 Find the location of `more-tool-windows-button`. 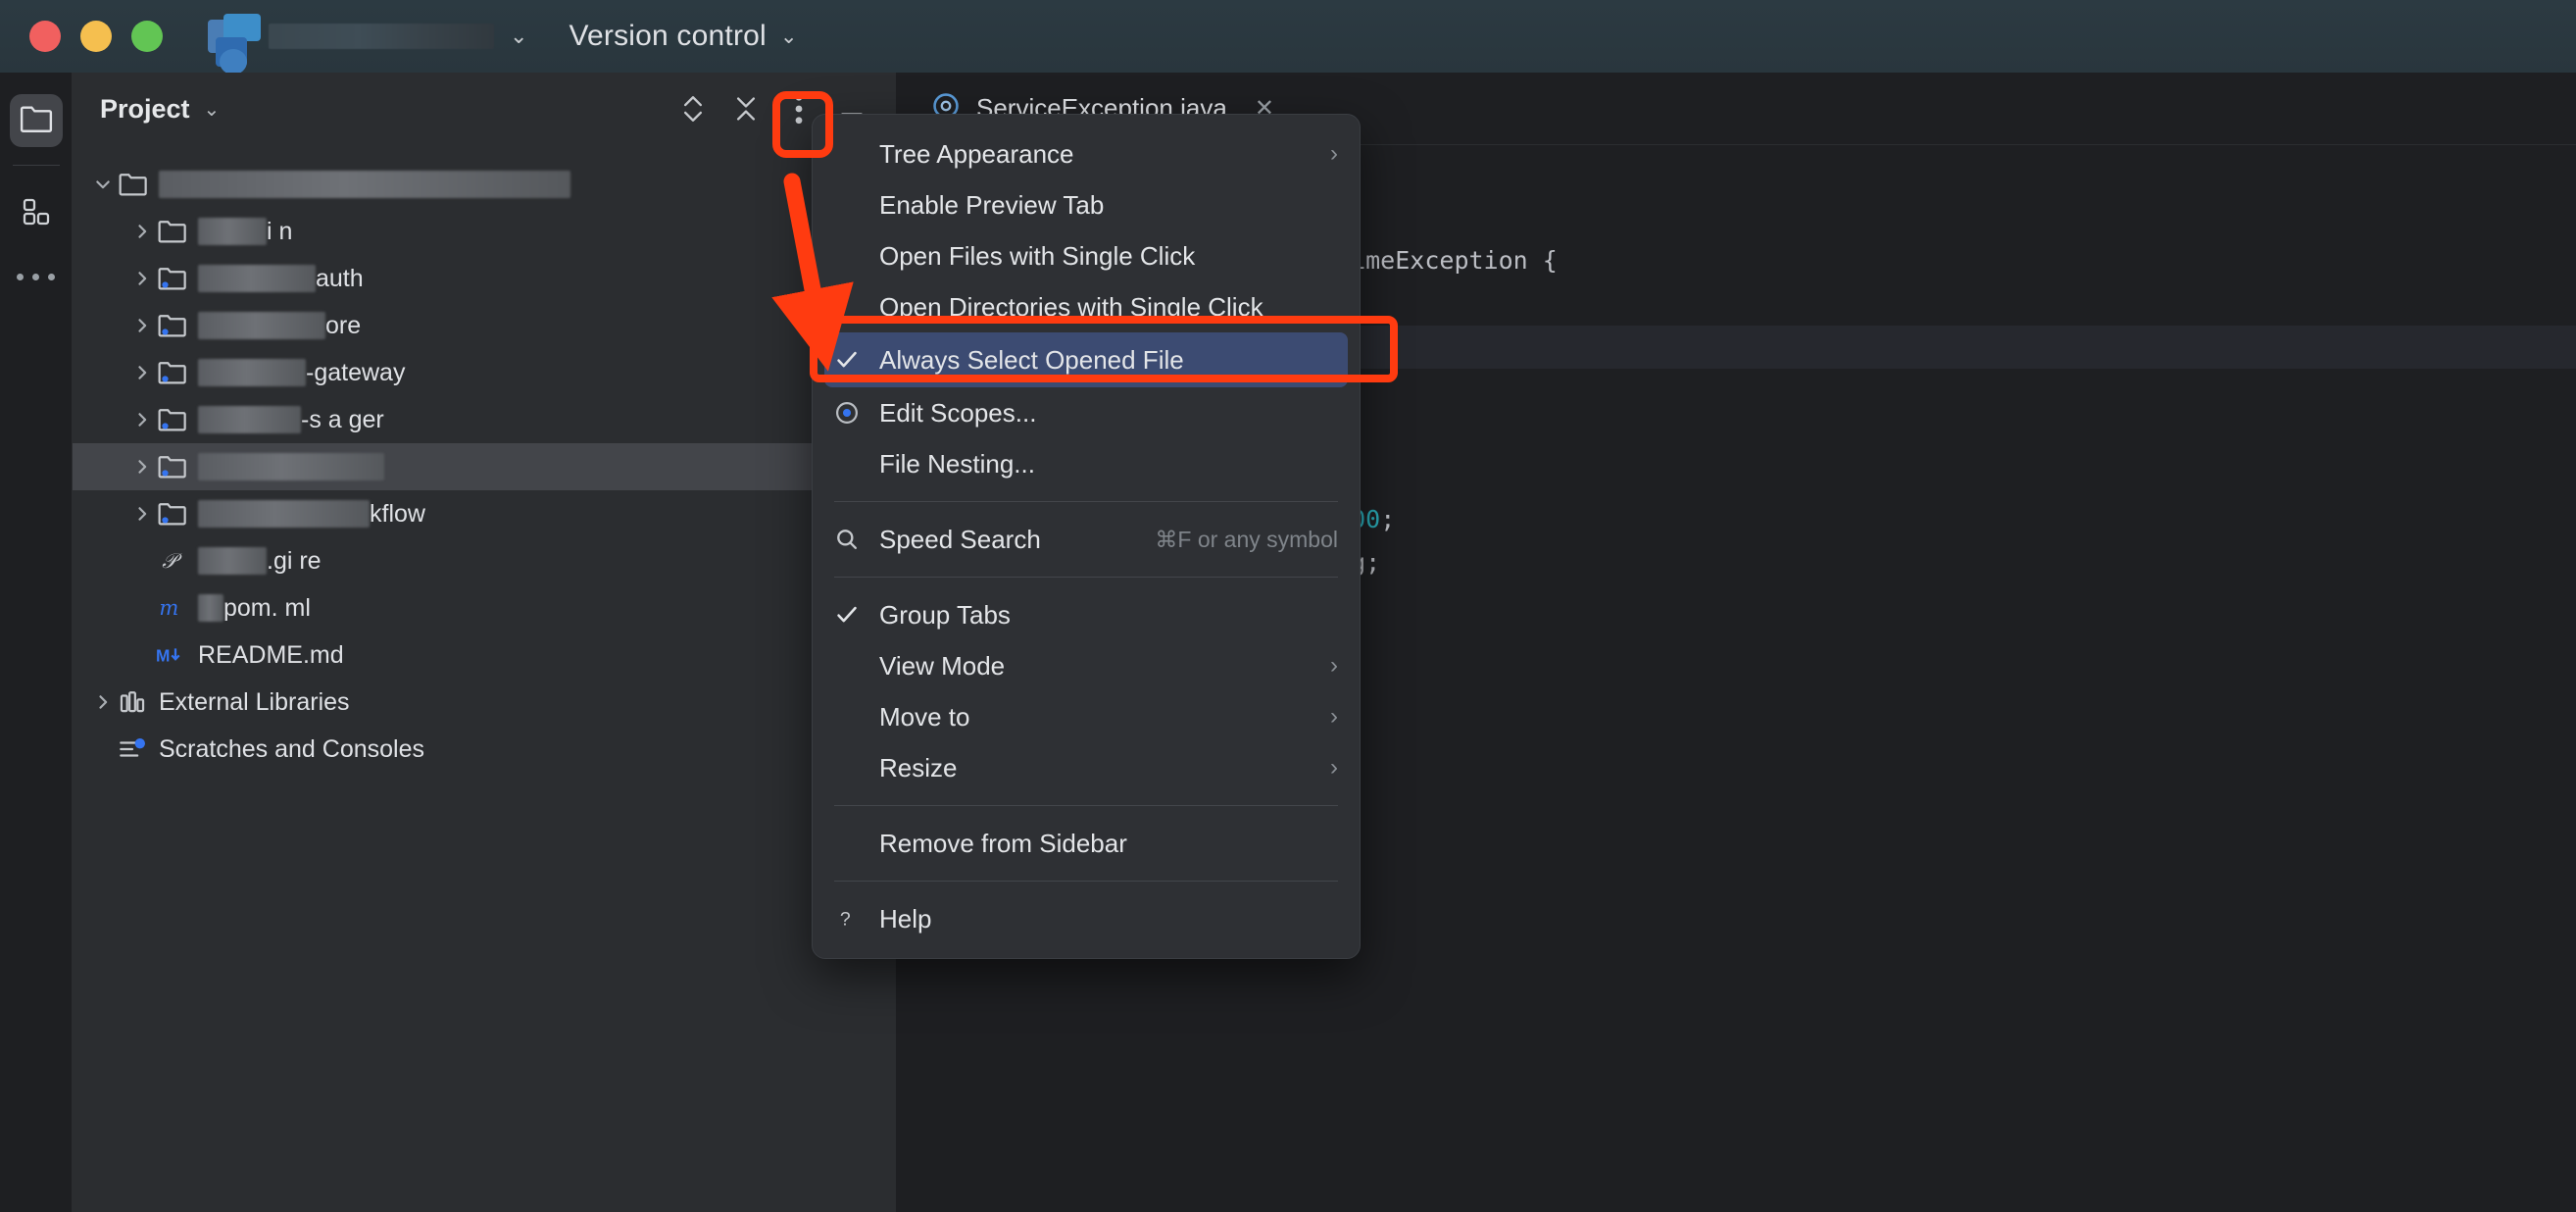

more-tool-windows-button is located at coordinates (36, 277).